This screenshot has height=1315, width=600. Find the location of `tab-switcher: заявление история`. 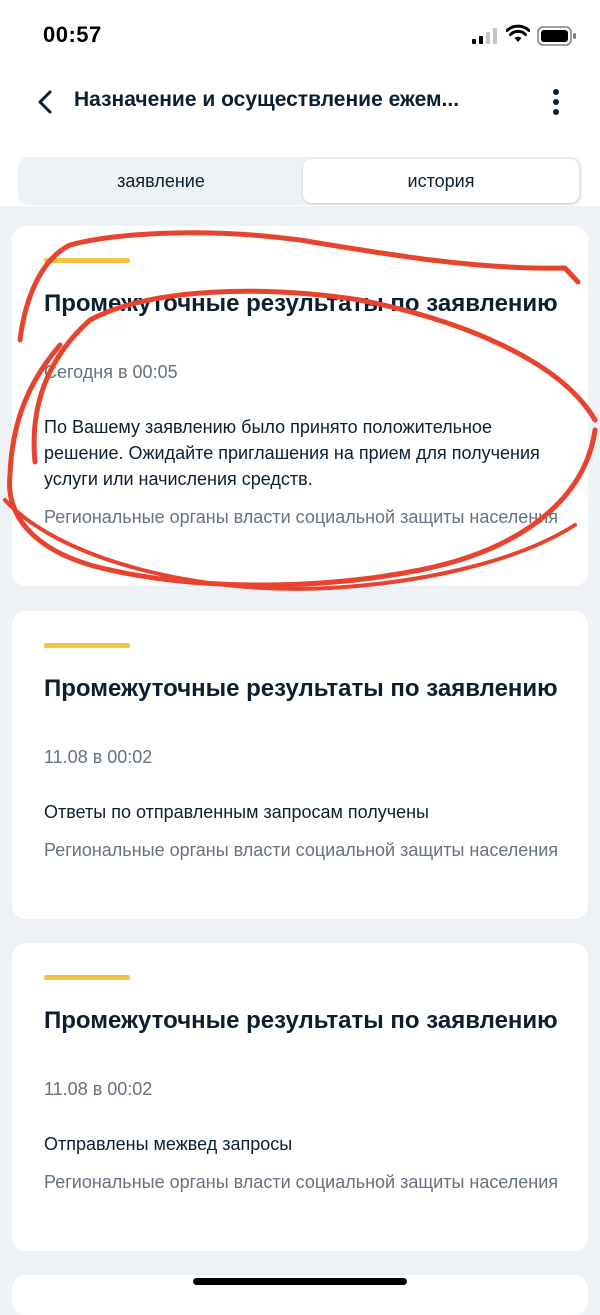

tab-switcher: заявление история is located at coordinates (300, 181).